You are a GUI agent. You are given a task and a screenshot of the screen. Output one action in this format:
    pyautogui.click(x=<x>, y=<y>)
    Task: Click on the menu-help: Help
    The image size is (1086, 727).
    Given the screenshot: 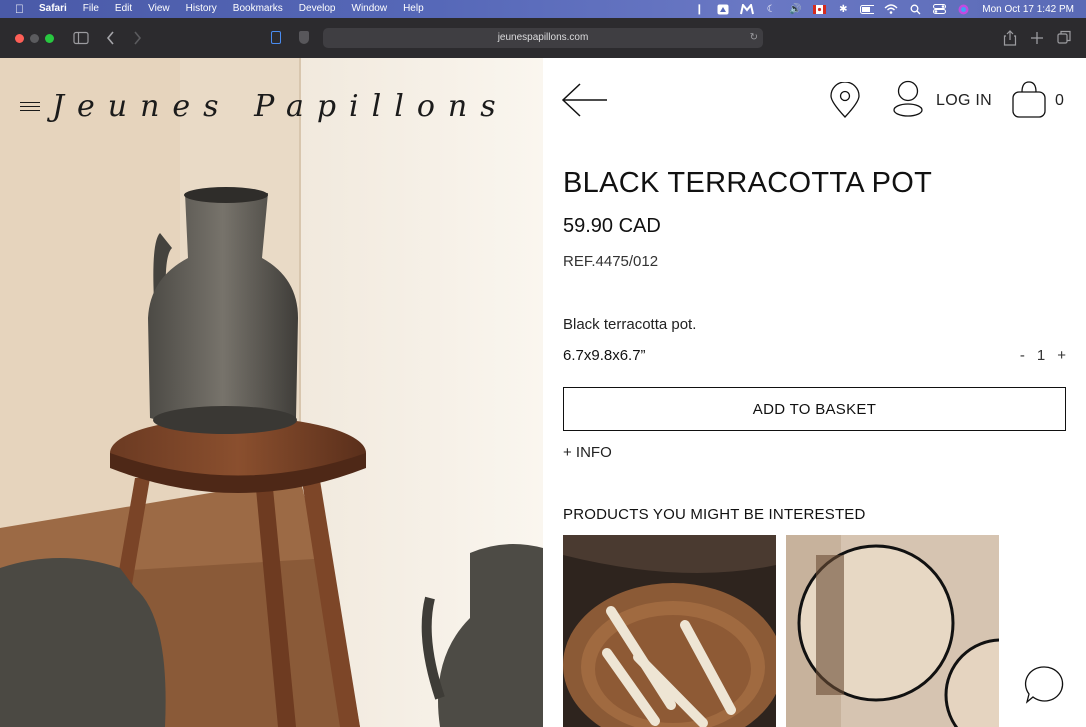 What is the action you would take?
    pyautogui.click(x=413, y=9)
    